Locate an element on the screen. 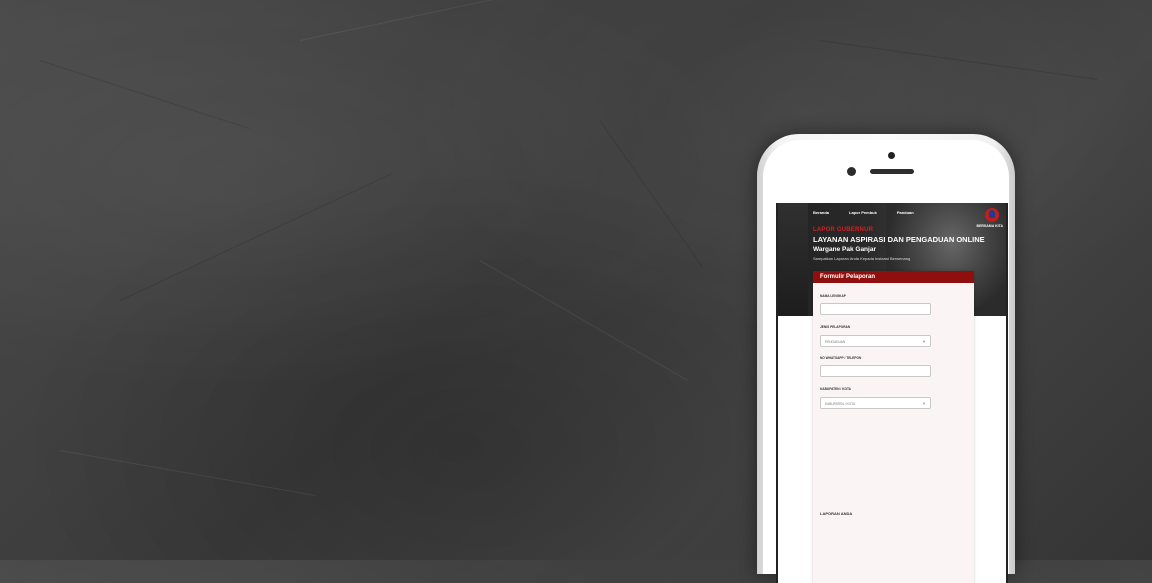  nav-item-lapor: Lapor Pembuk is located at coordinates (863, 212).